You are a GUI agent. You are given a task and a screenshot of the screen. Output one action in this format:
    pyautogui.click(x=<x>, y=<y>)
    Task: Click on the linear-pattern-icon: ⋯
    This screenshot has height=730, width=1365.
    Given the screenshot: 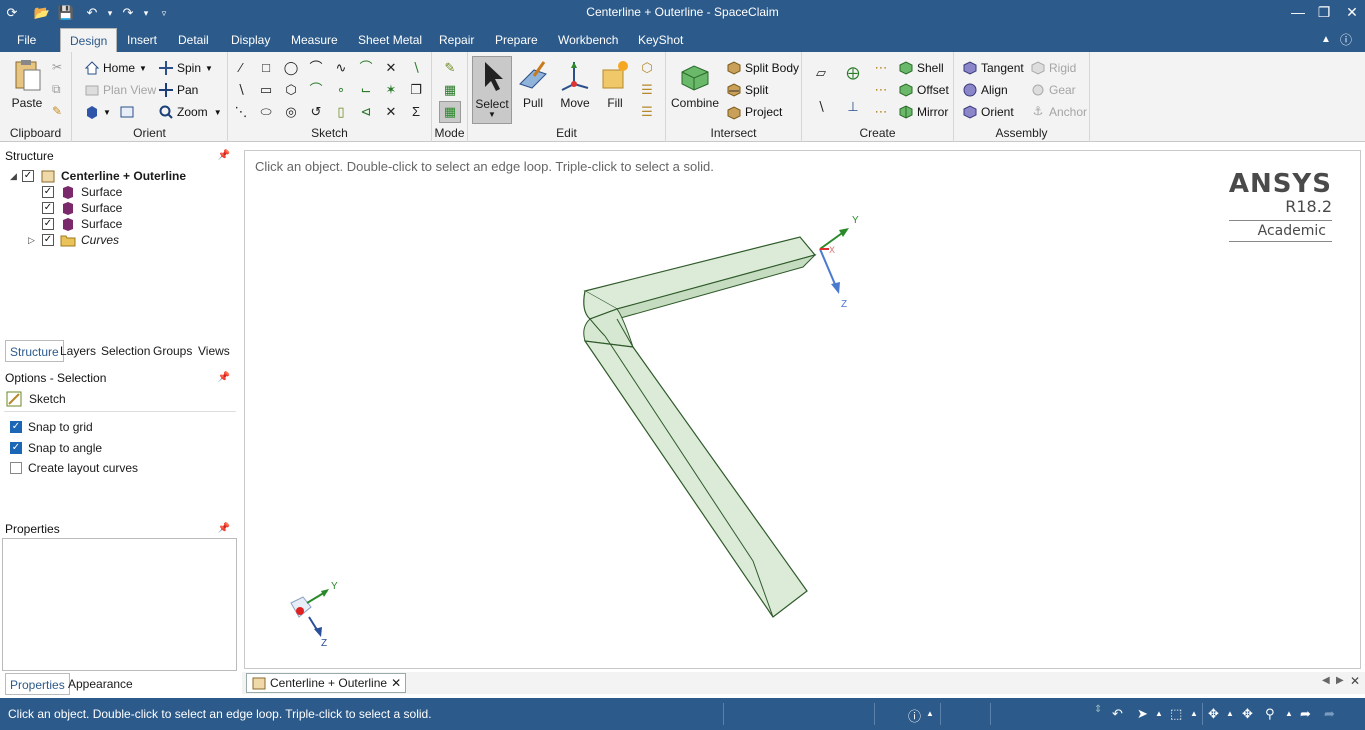 What is the action you would take?
    pyautogui.click(x=881, y=68)
    